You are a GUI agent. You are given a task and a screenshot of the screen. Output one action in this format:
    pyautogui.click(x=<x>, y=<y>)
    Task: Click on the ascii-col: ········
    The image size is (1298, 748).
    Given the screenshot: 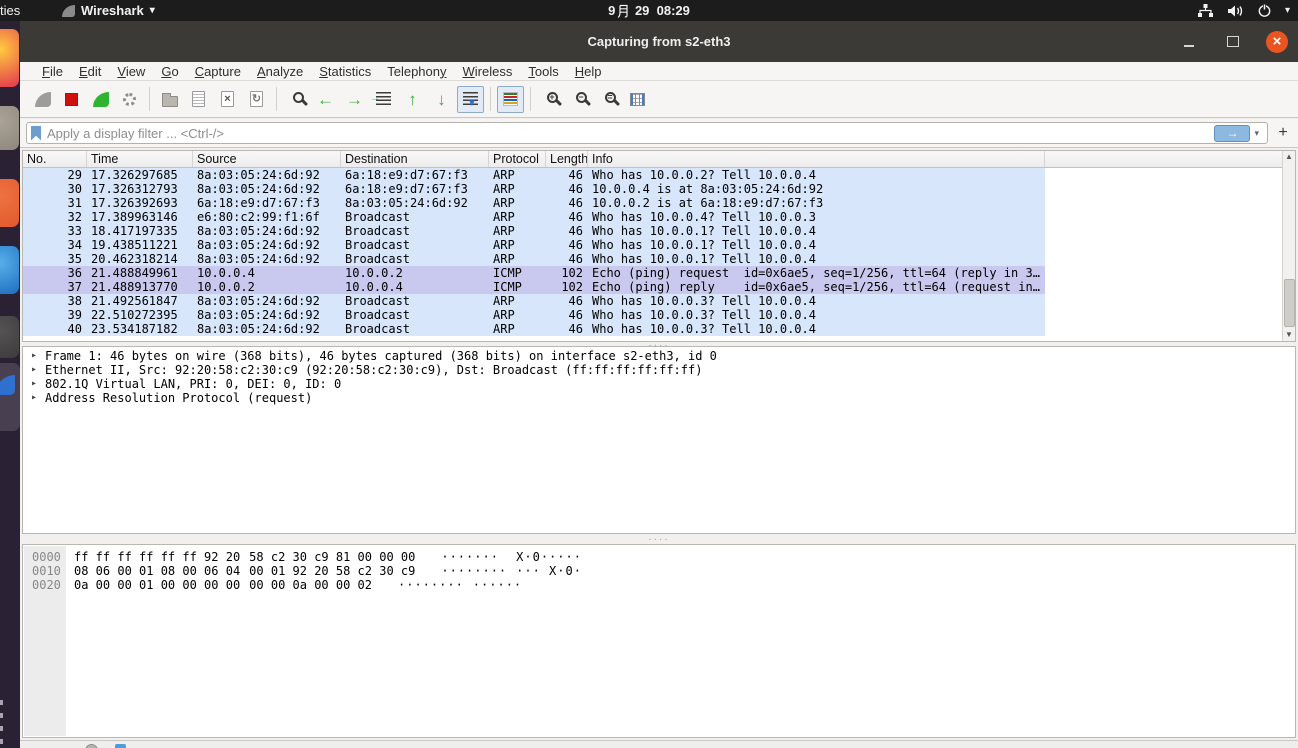 What is the action you would take?
    pyautogui.click(x=431, y=585)
    